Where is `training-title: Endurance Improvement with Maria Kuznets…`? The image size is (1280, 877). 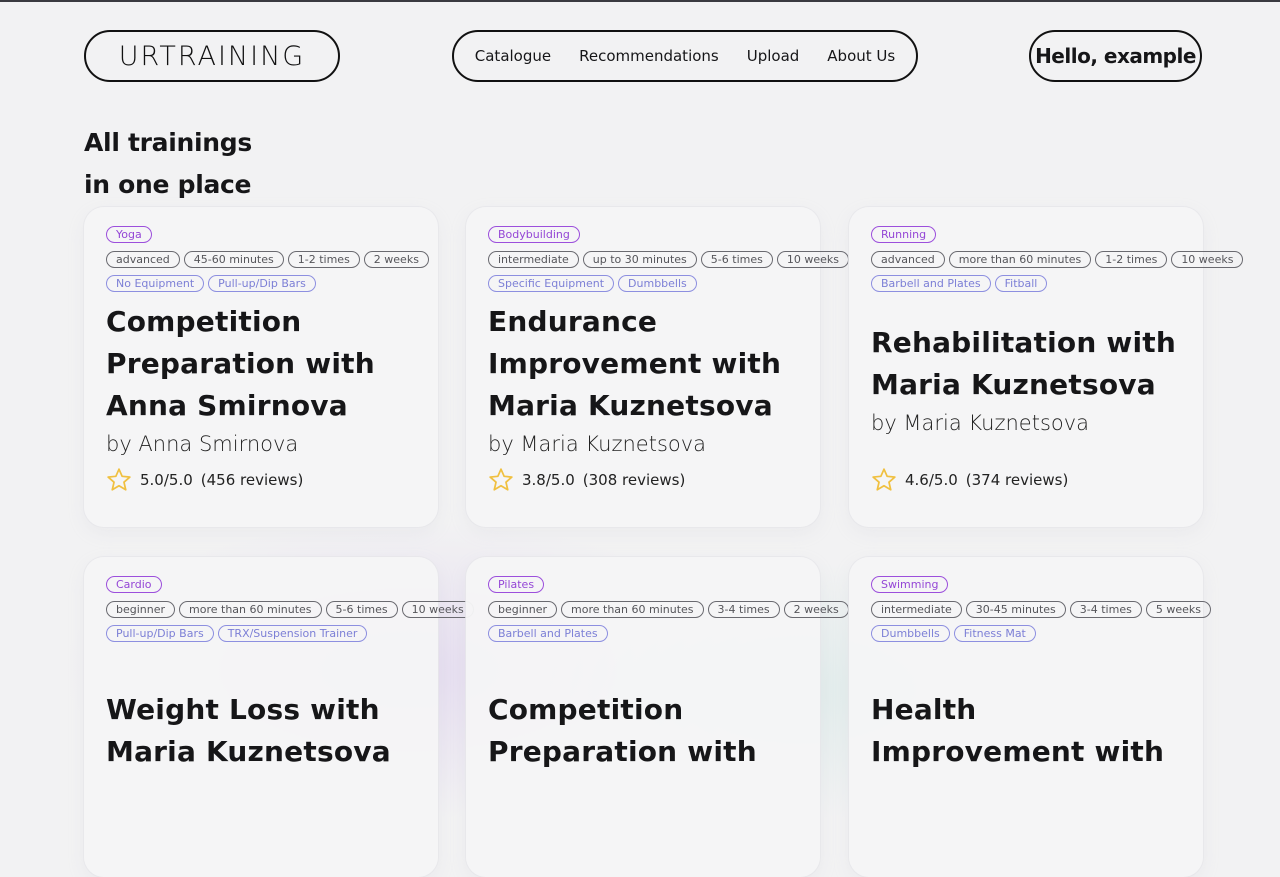 training-title: Endurance Improvement with Maria Kuznets… is located at coordinates (643, 364).